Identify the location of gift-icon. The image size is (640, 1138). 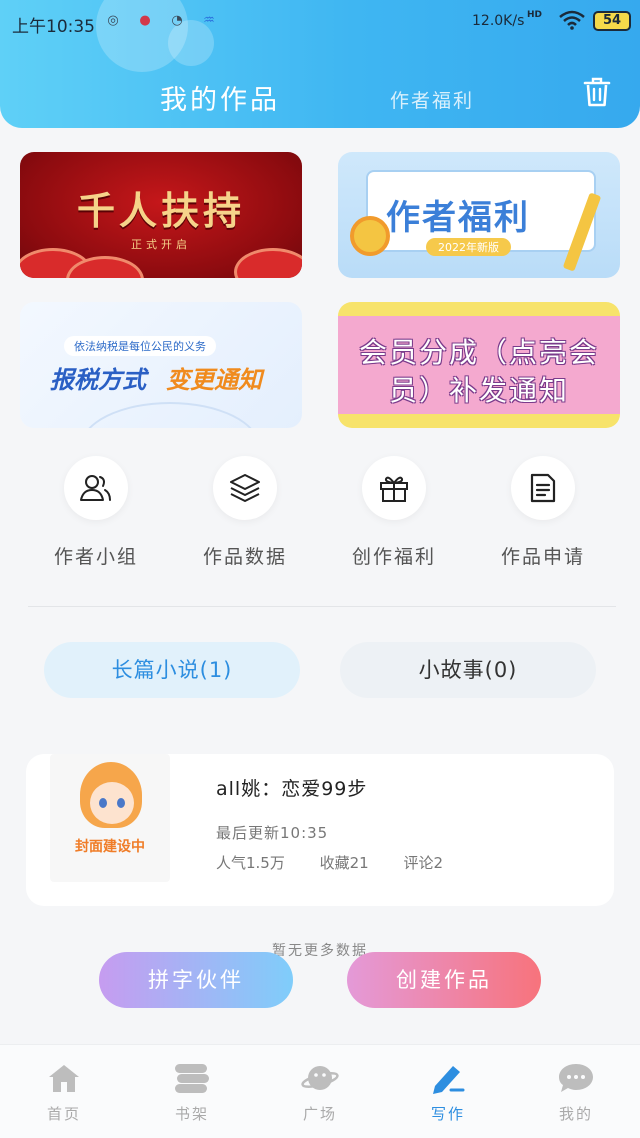
(394, 488).